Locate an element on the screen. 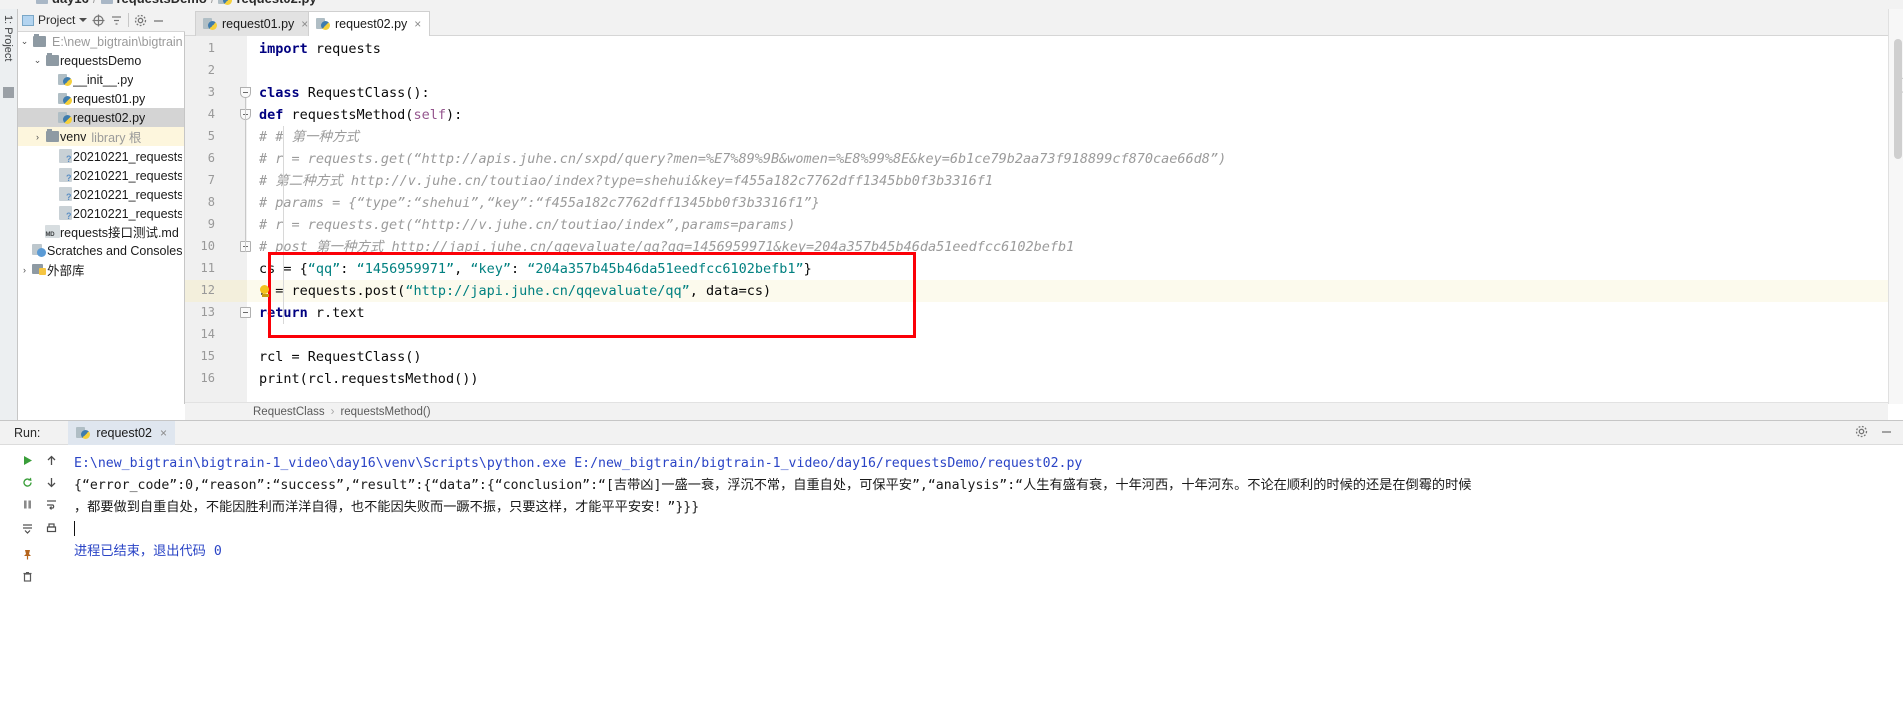  code-token: RequestClass(): is located at coordinates (364, 93).